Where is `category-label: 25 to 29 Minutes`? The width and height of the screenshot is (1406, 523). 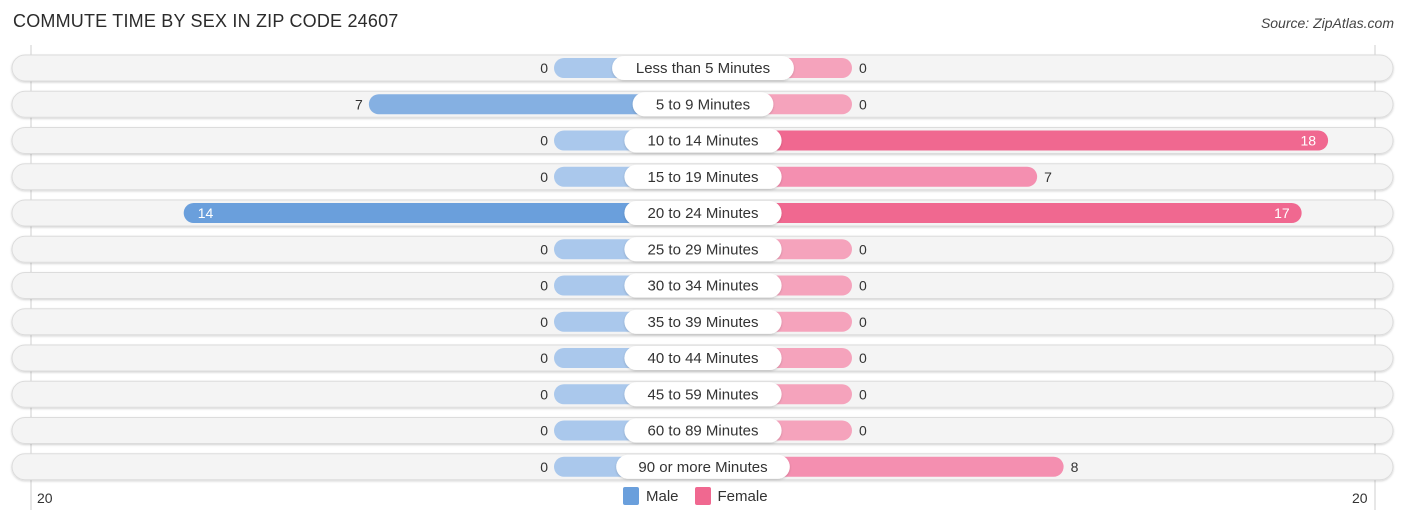
category-label: 25 to 29 Minutes is located at coordinates (703, 249).